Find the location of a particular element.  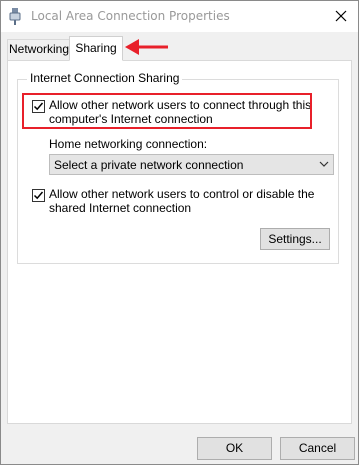

allow-connect-checkbox is located at coordinates (38, 106).